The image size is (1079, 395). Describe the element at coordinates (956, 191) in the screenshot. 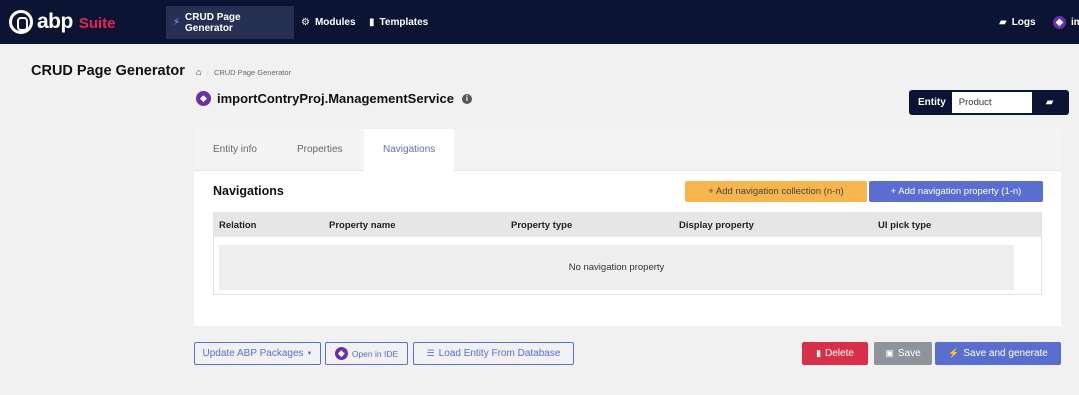

I see `add-navigation-property-button: + Add navigation property (1-n)` at that location.